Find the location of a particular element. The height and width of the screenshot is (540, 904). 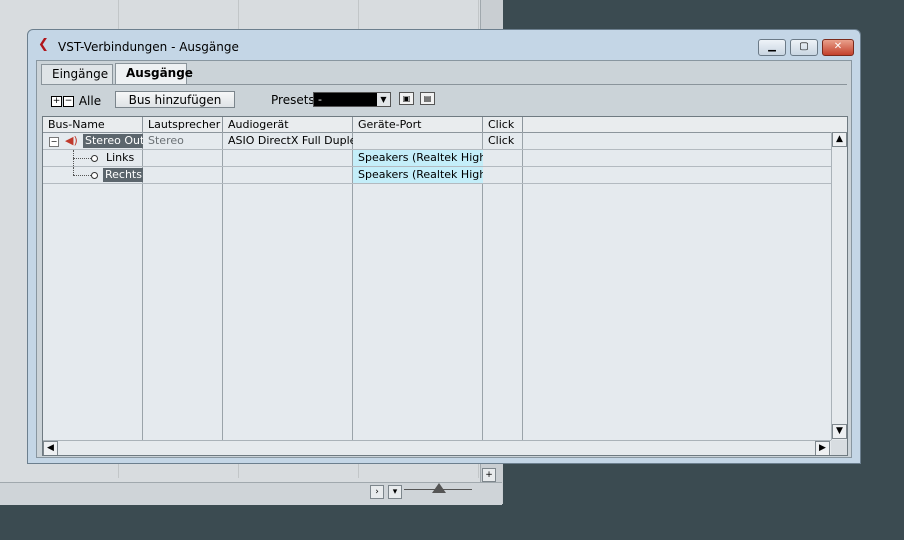

scrollbar-corner is located at coordinates (839, 447).